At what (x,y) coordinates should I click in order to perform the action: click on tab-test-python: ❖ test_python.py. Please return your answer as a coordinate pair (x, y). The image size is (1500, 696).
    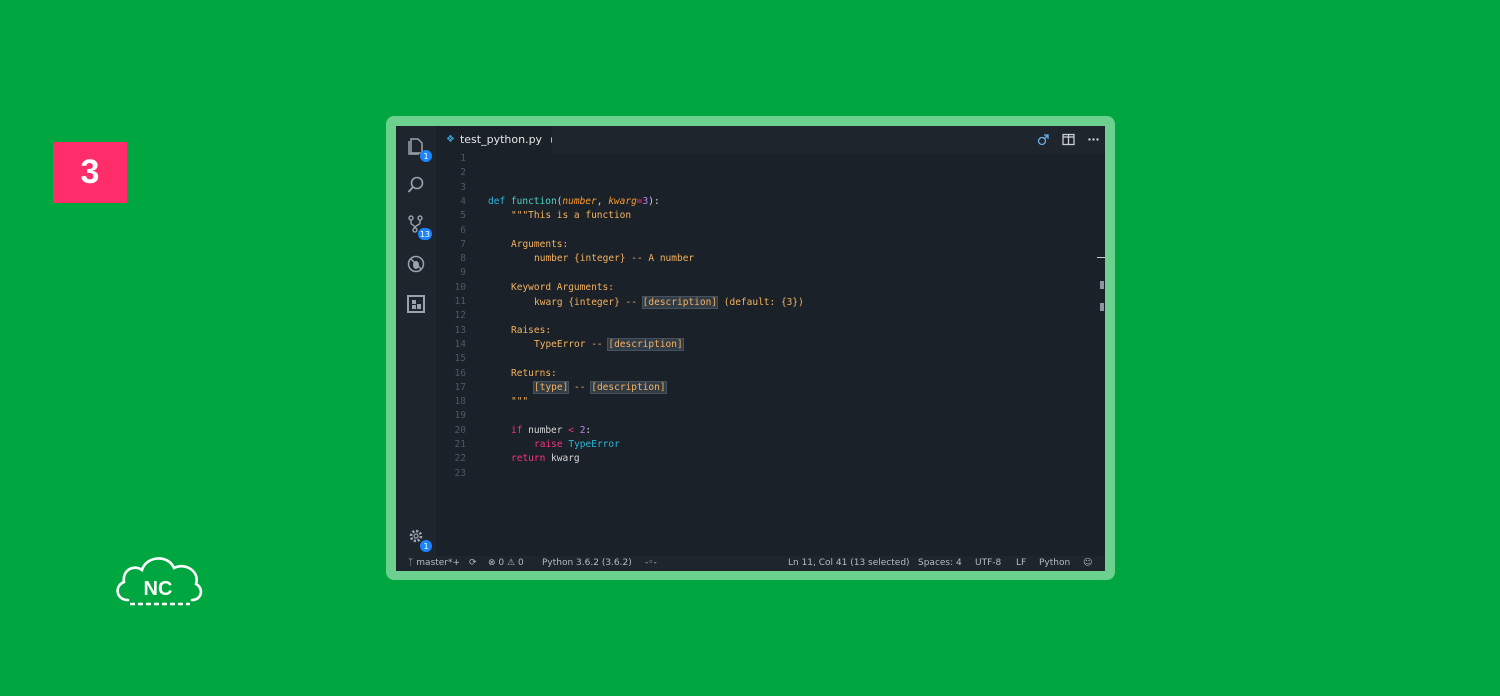
    Looking at the image, I should click on (494, 139).